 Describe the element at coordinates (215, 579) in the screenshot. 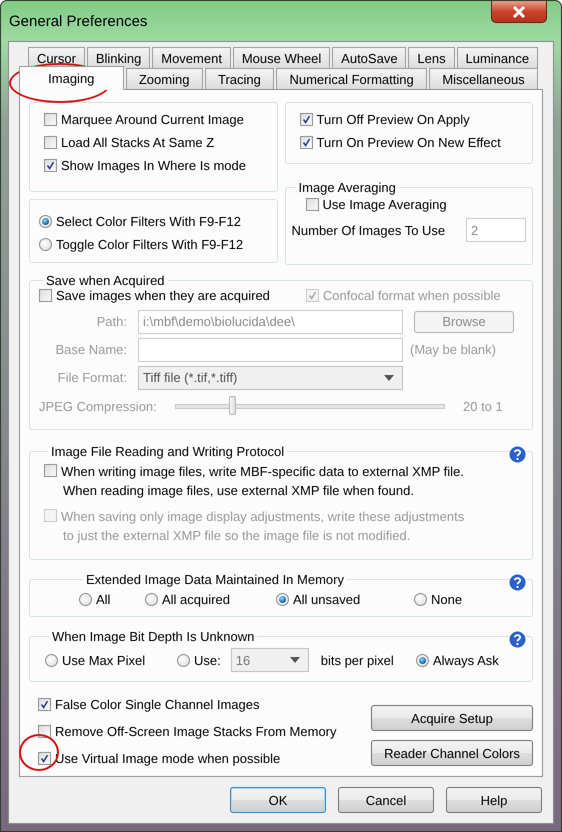

I see `group-title: Extended Image Data Maintained In Memory` at that location.